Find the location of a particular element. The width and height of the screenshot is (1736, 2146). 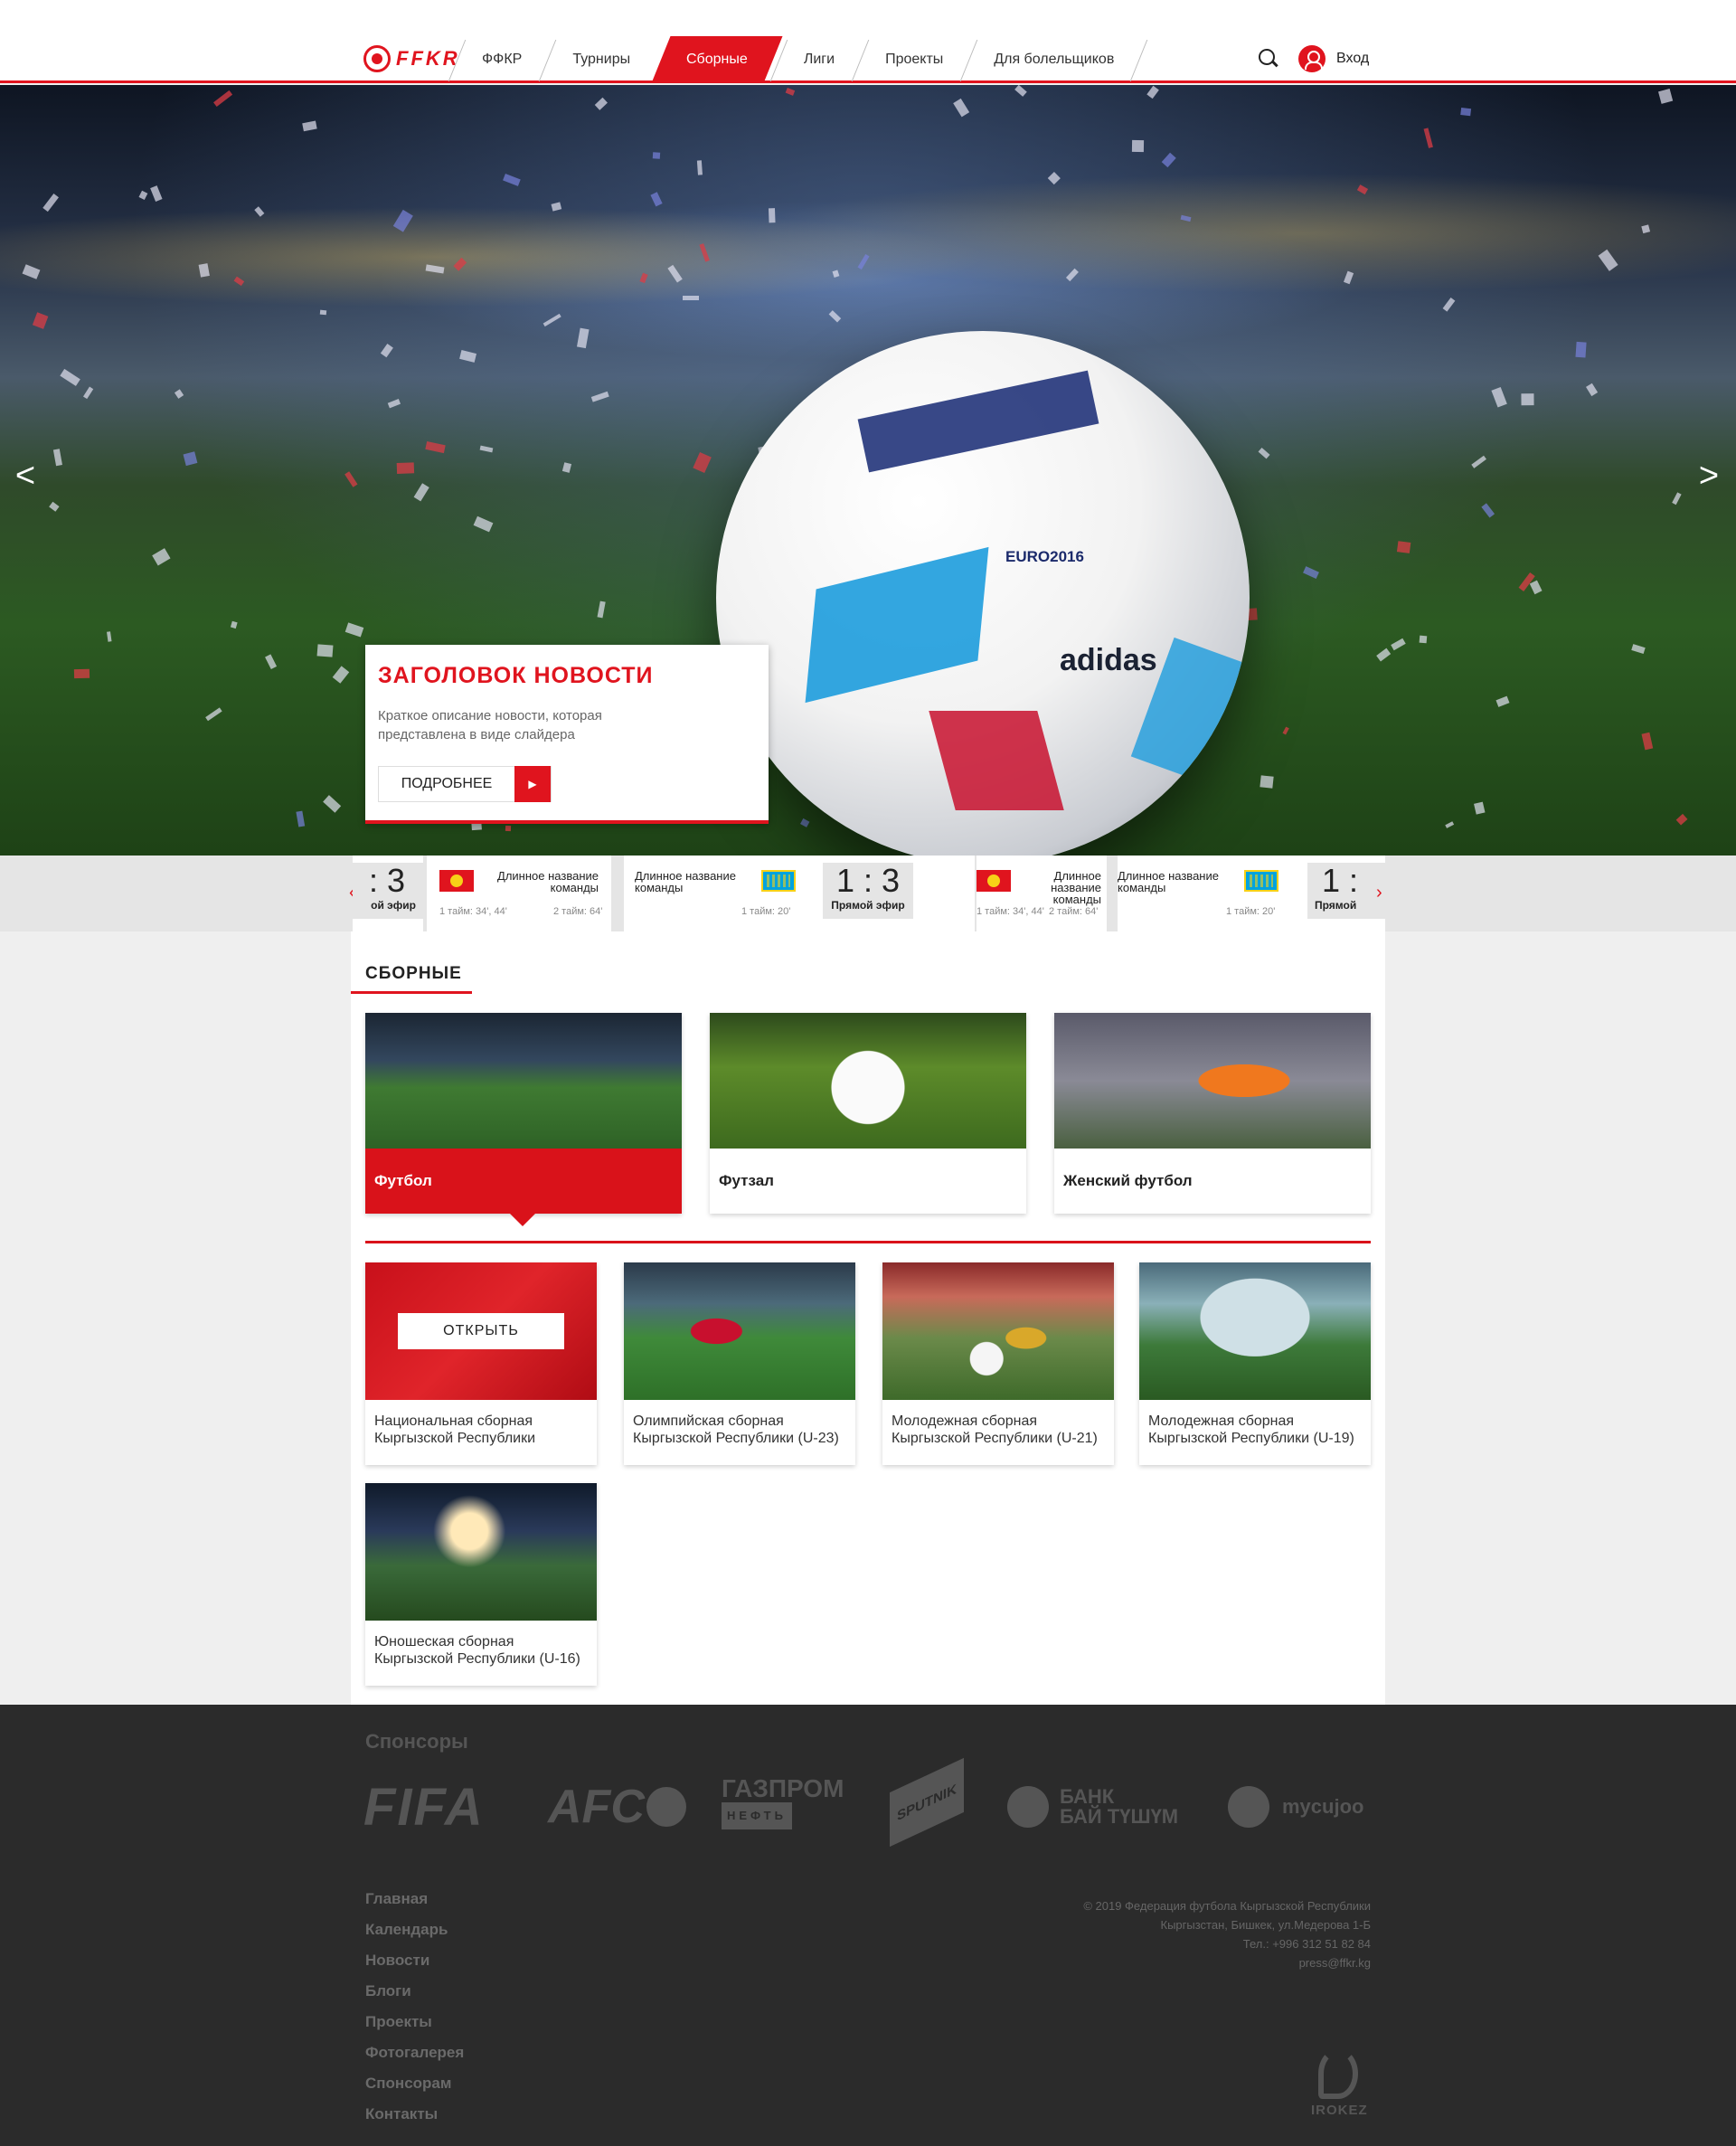

footer-link-projects: Проекты is located at coordinates (415, 2022).